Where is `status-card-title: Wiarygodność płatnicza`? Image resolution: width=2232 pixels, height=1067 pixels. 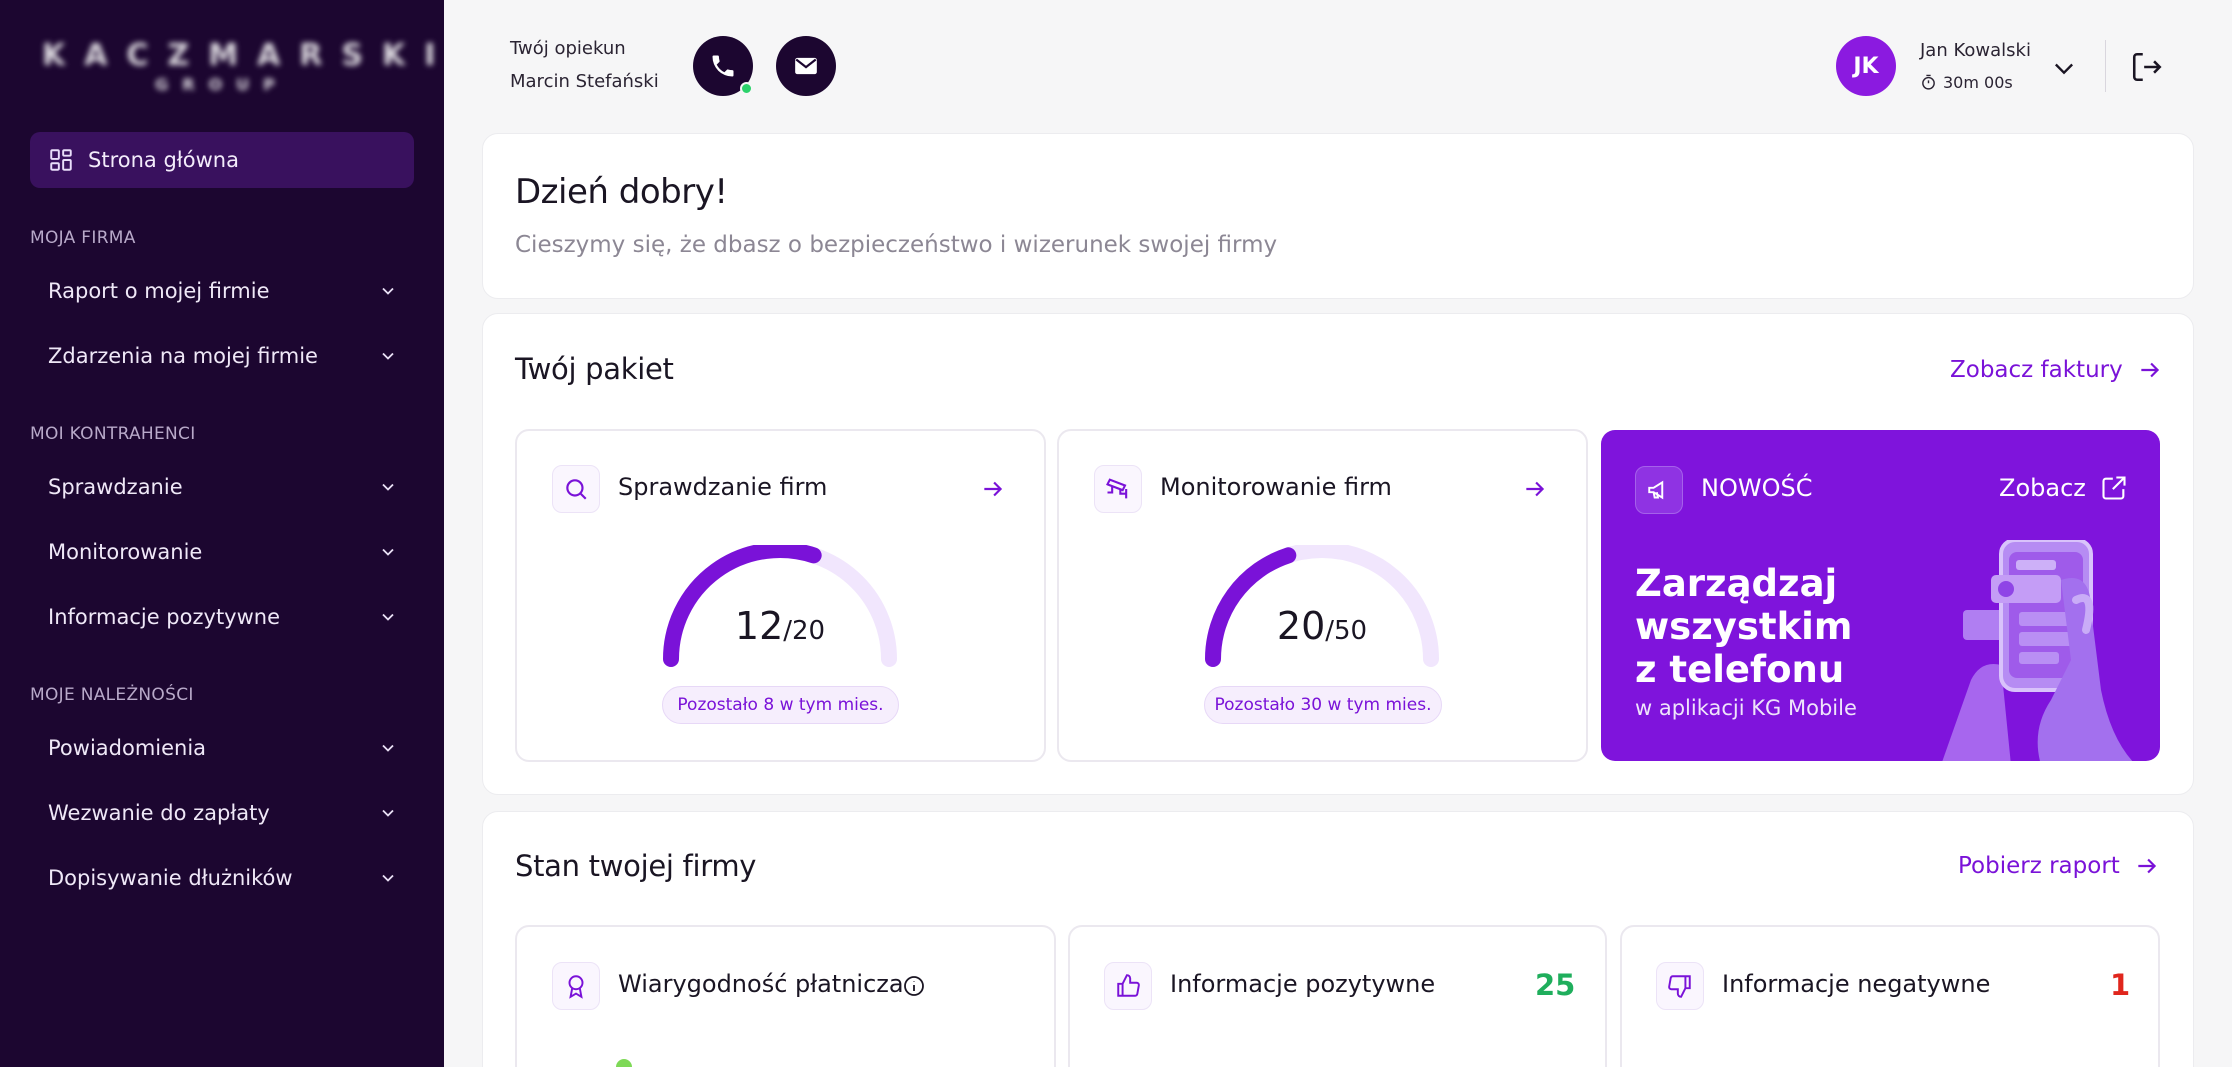
status-card-title: Wiarygodność płatnicza is located at coordinates (761, 984).